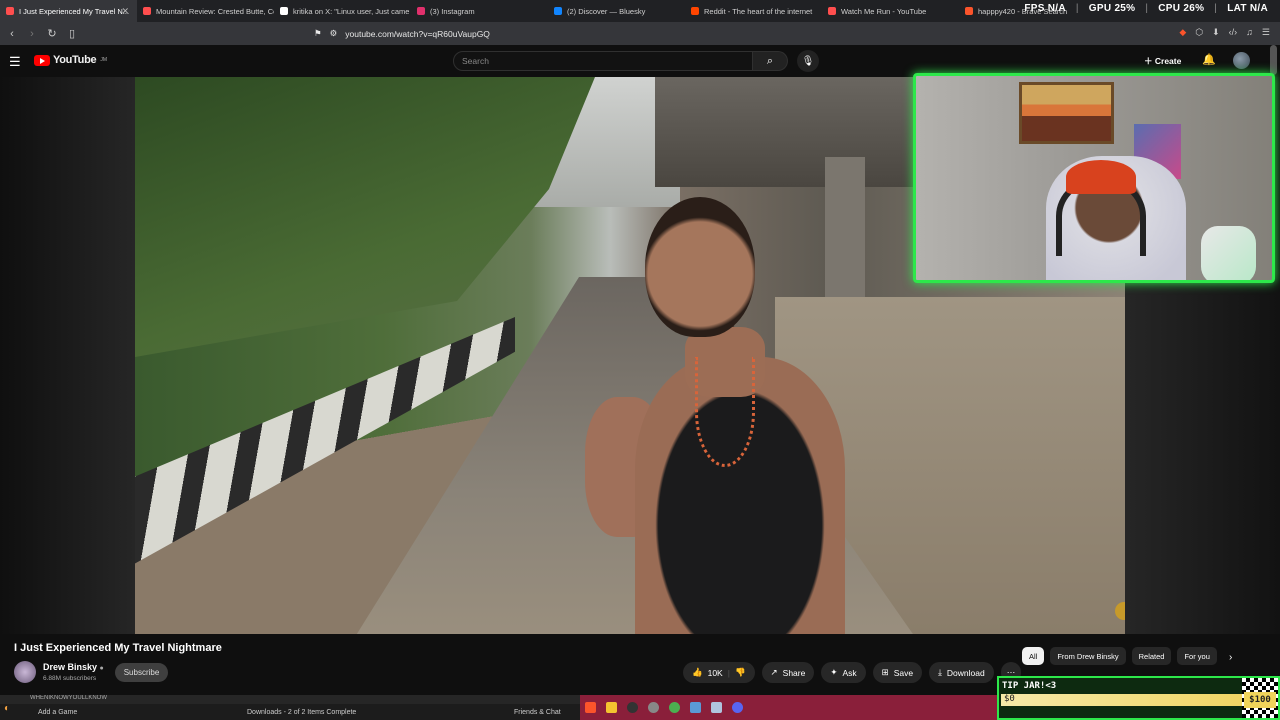 This screenshot has width=1280, height=720. I want to click on channel-name: Drew Binsky ●, so click(73, 667).